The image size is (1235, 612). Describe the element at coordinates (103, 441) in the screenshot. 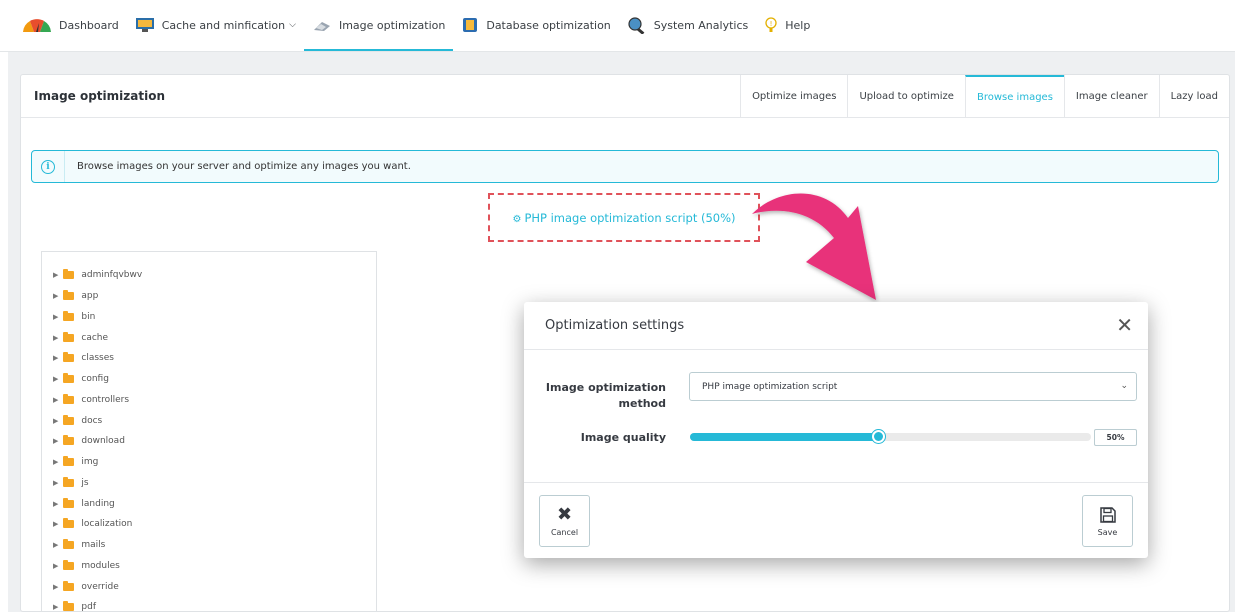

I see `tree-item-label: download` at that location.